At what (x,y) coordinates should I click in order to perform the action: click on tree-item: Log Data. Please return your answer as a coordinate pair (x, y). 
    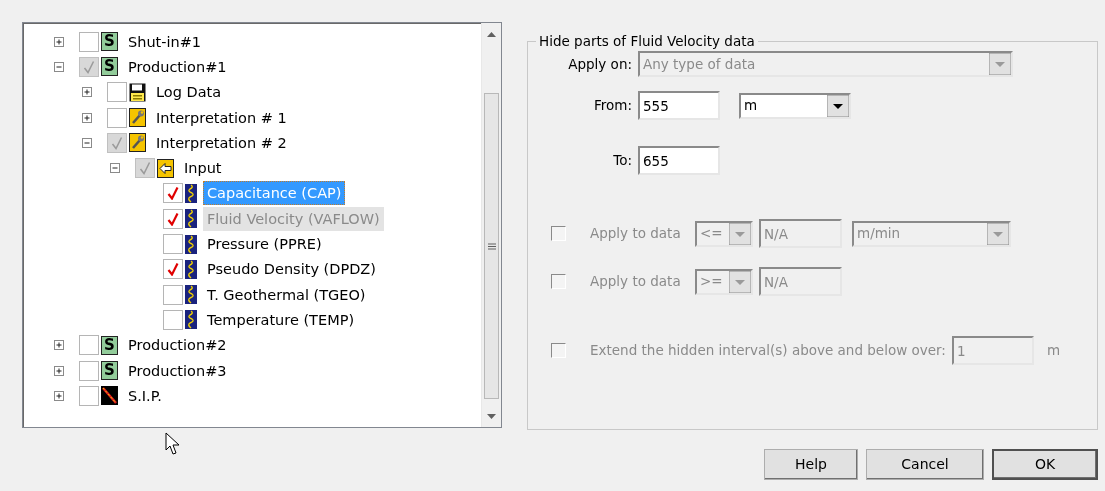
    Looking at the image, I should click on (189, 92).